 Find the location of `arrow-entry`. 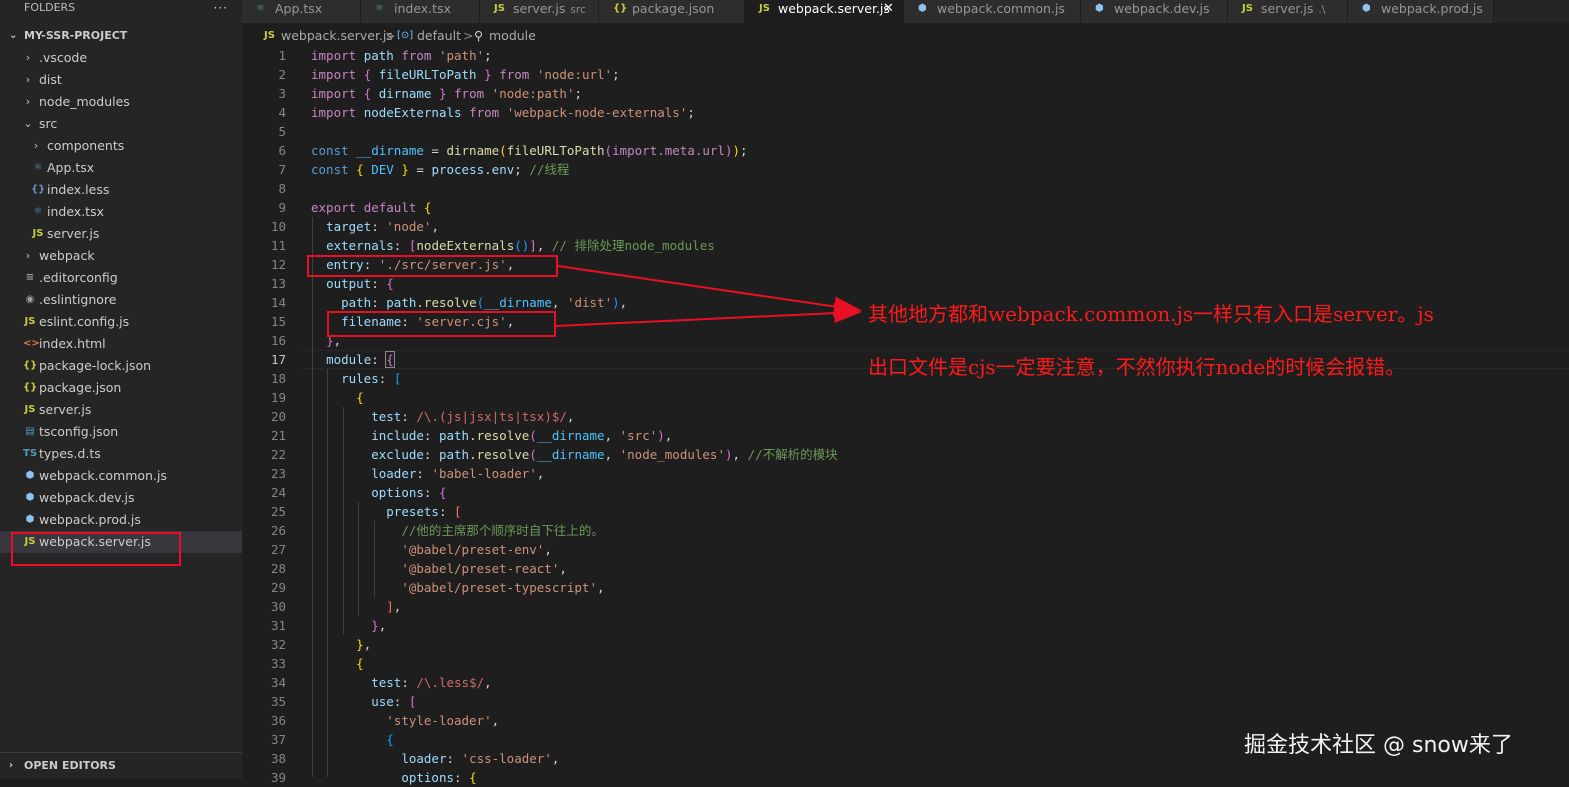

arrow-entry is located at coordinates (709, 291).